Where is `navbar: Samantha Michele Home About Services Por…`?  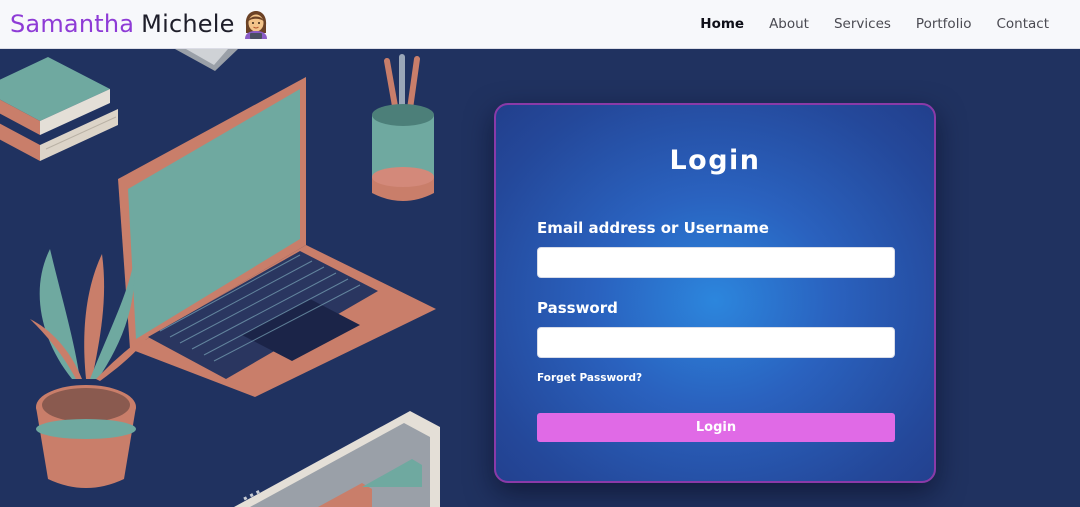
navbar: Samantha Michele Home About Services Por… is located at coordinates (540, 24).